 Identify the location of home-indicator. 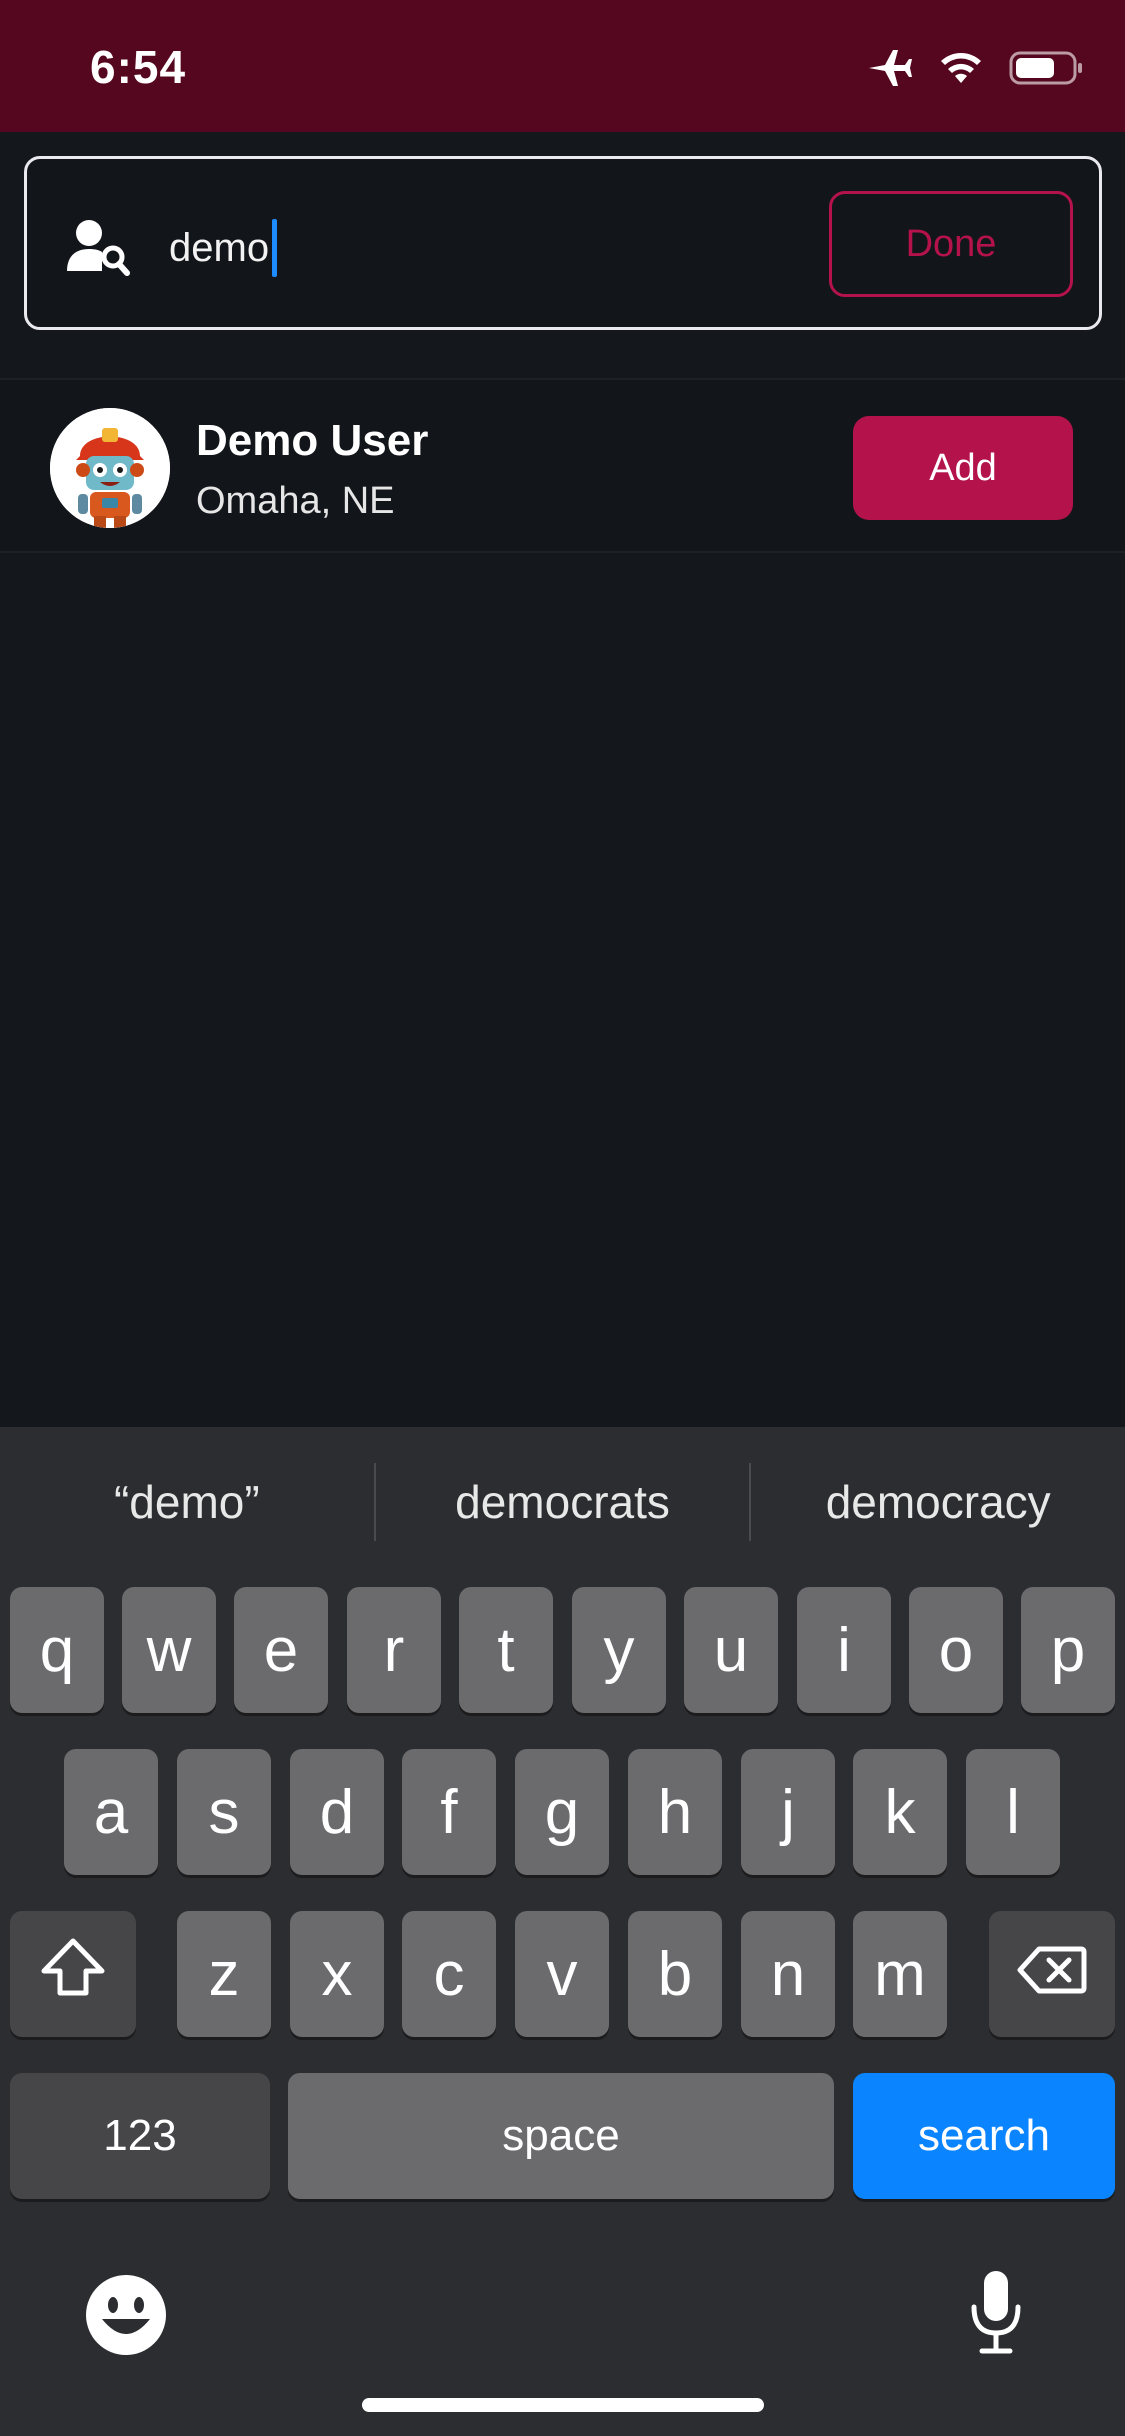
(563, 2405).